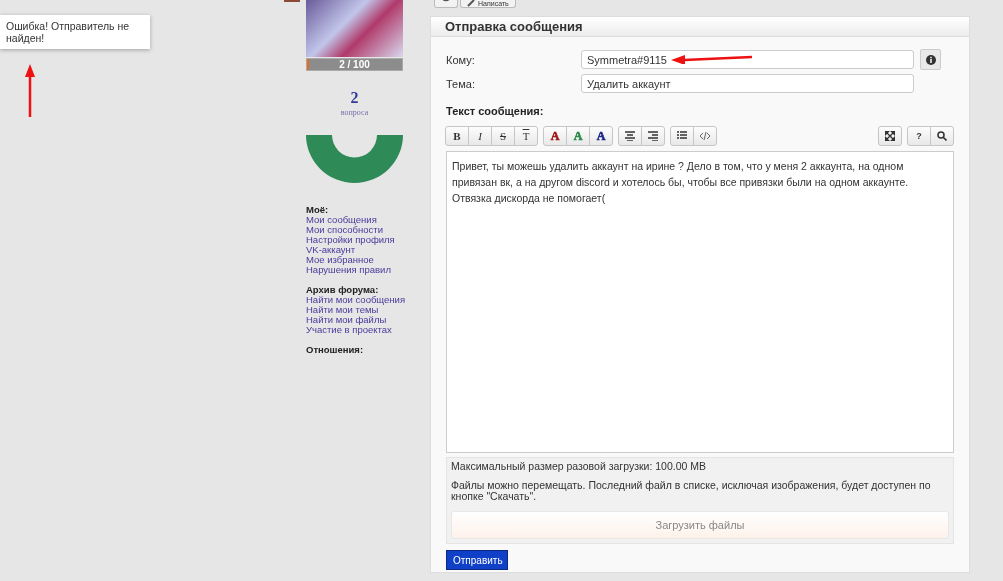 This screenshot has height=581, width=1003. Describe the element at coordinates (579, 466) in the screenshot. I see `upload-limit-text: Максимальный размер разовой загрузки: 100.00 MB` at that location.